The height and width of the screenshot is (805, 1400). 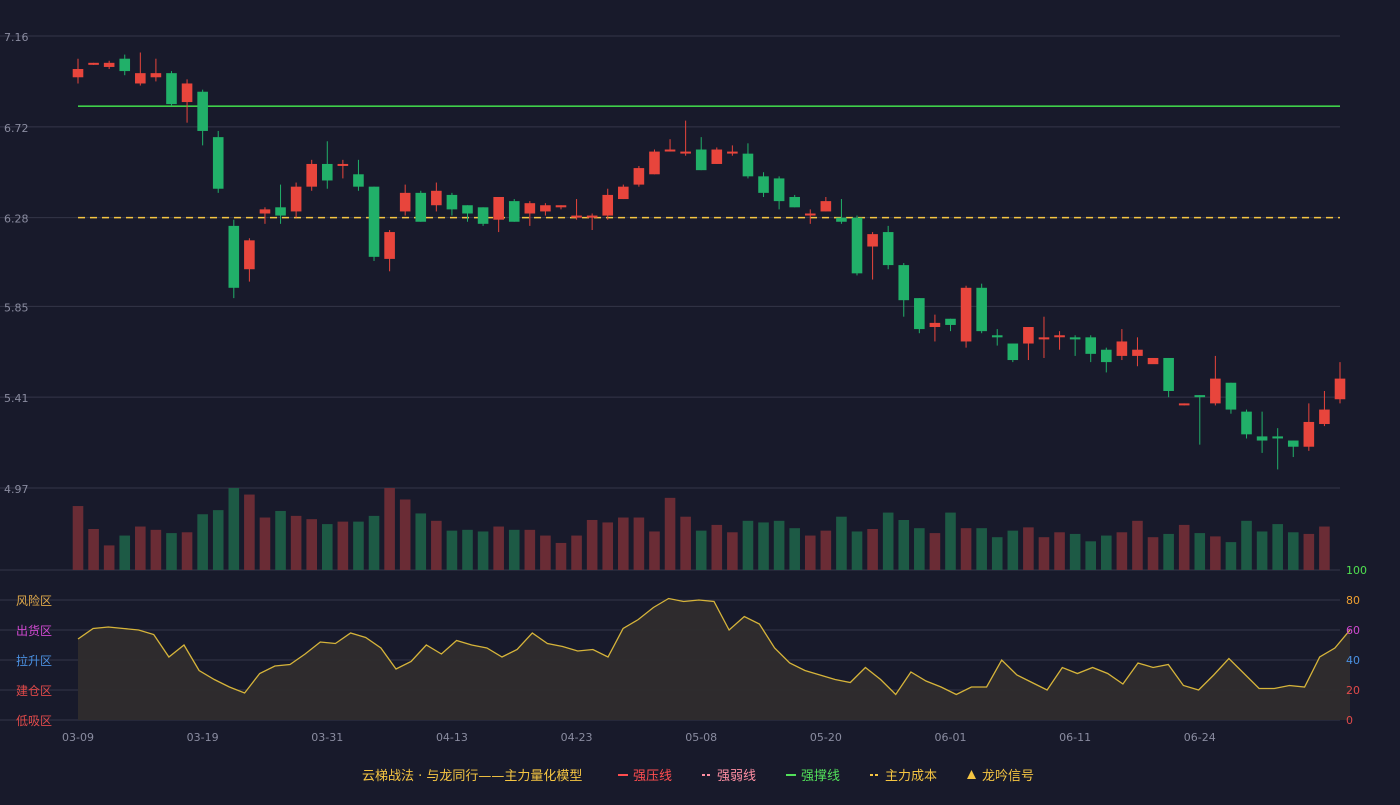 I want to click on price-tick-label: 5.85, so click(x=16, y=307).